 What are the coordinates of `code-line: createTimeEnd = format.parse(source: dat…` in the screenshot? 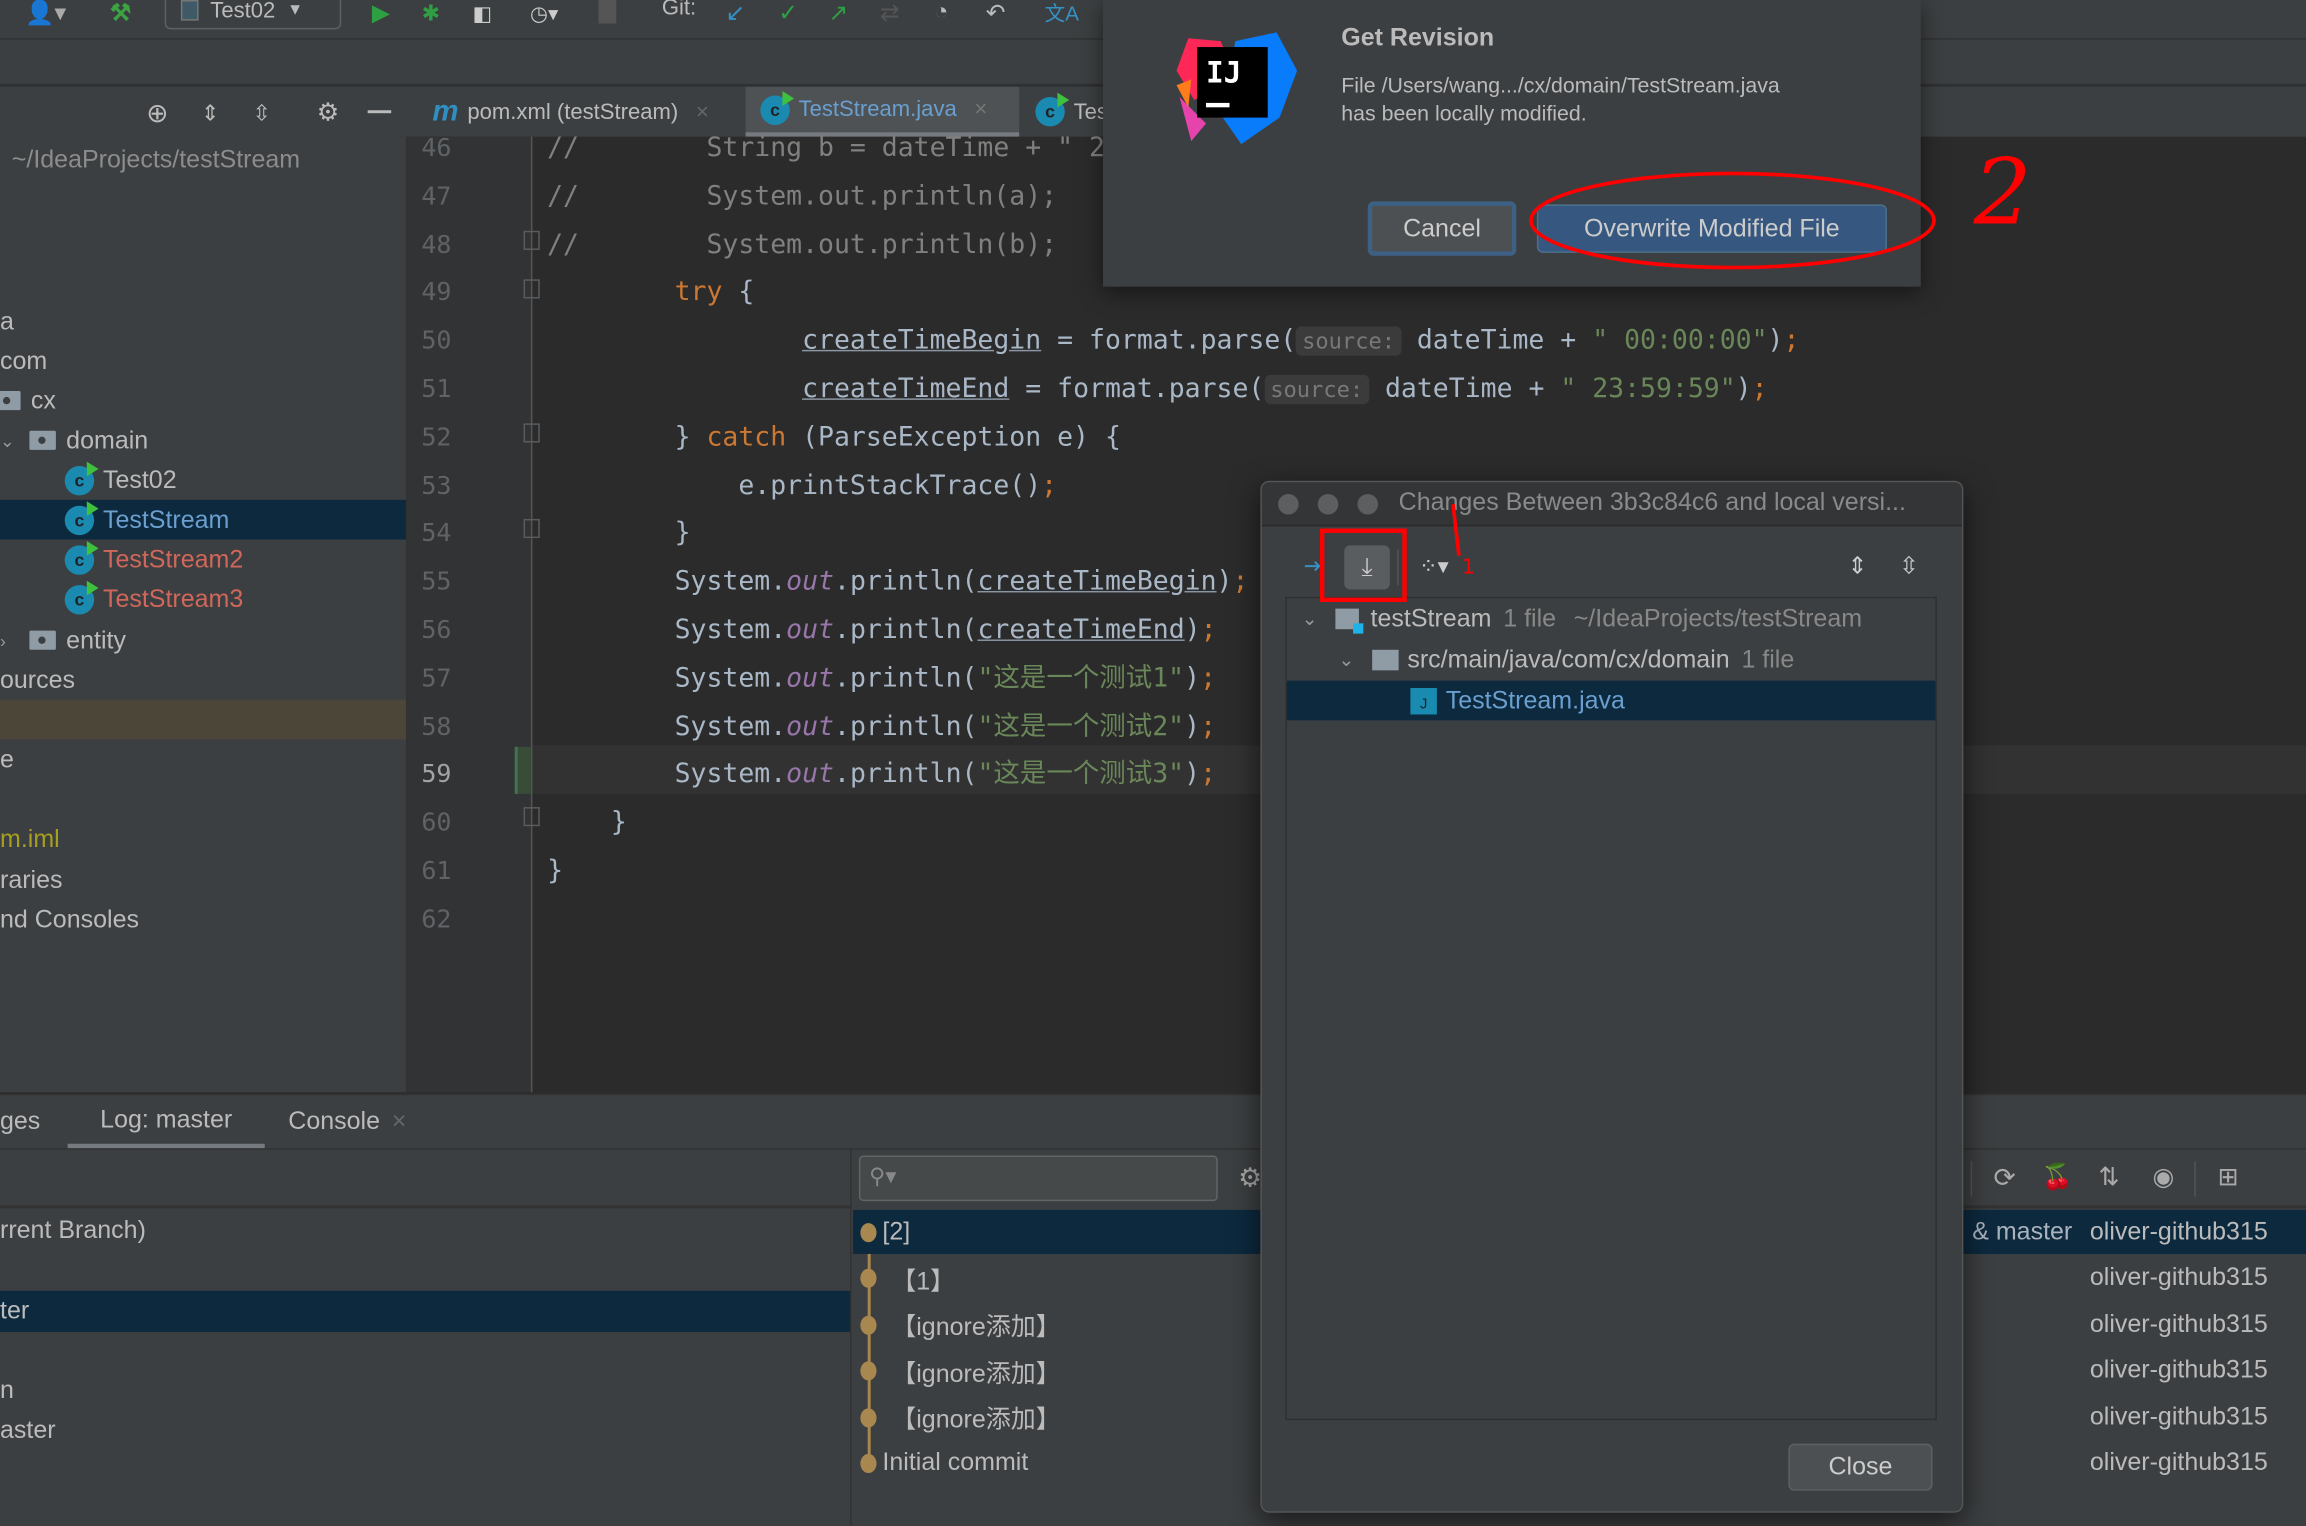 It's located at (1157, 389).